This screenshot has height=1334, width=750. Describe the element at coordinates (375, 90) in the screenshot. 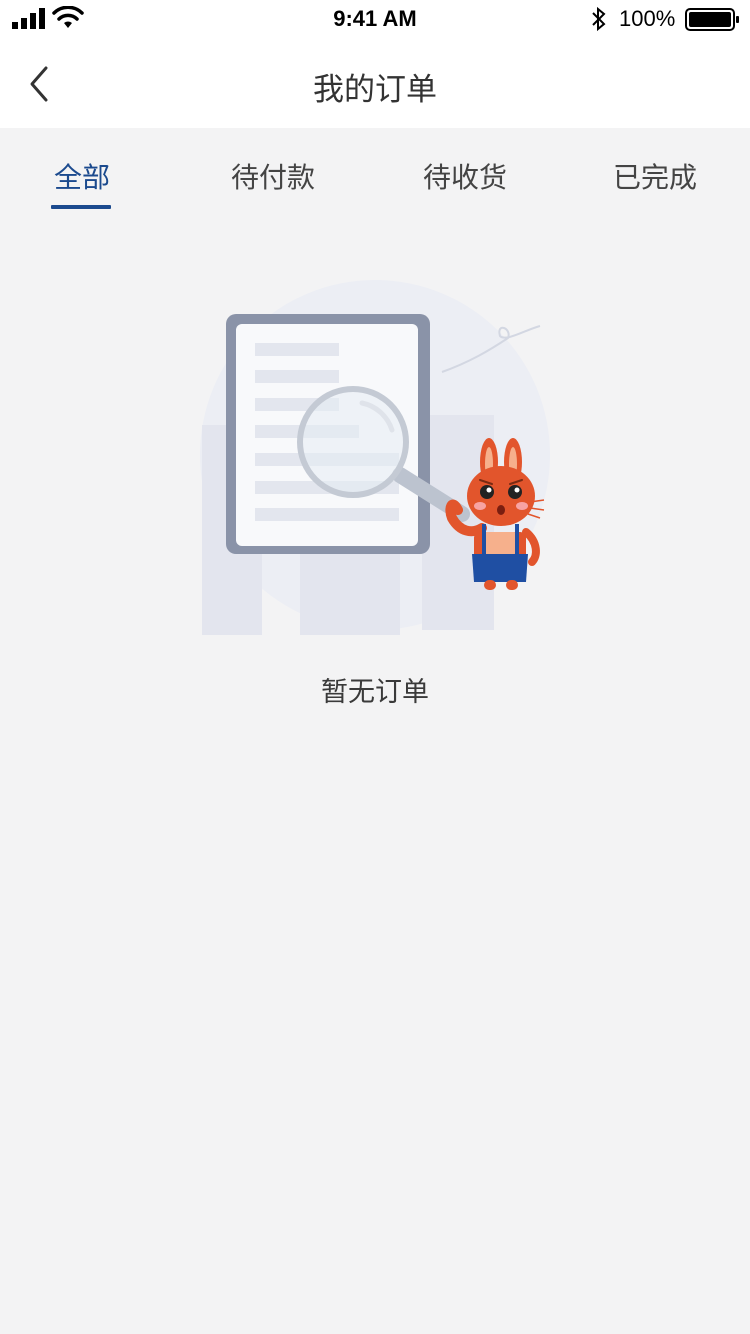

I see `page-title: 我的订单` at that location.